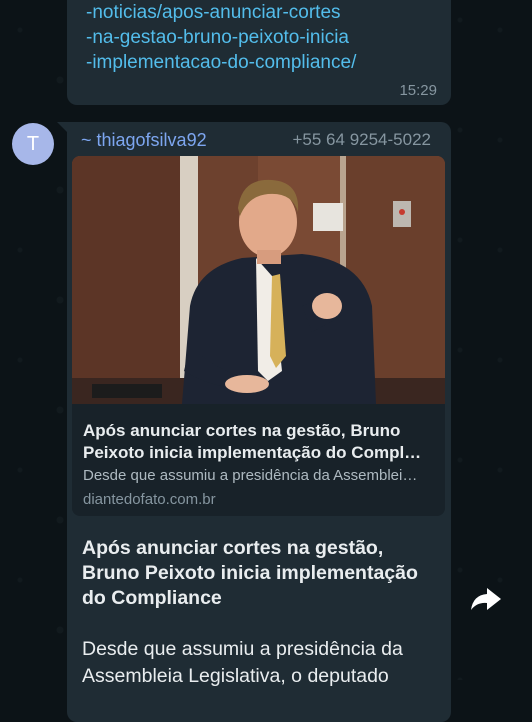 The width and height of the screenshot is (532, 722). I want to click on sender-name: ~ thiagofsilva92, so click(144, 140).